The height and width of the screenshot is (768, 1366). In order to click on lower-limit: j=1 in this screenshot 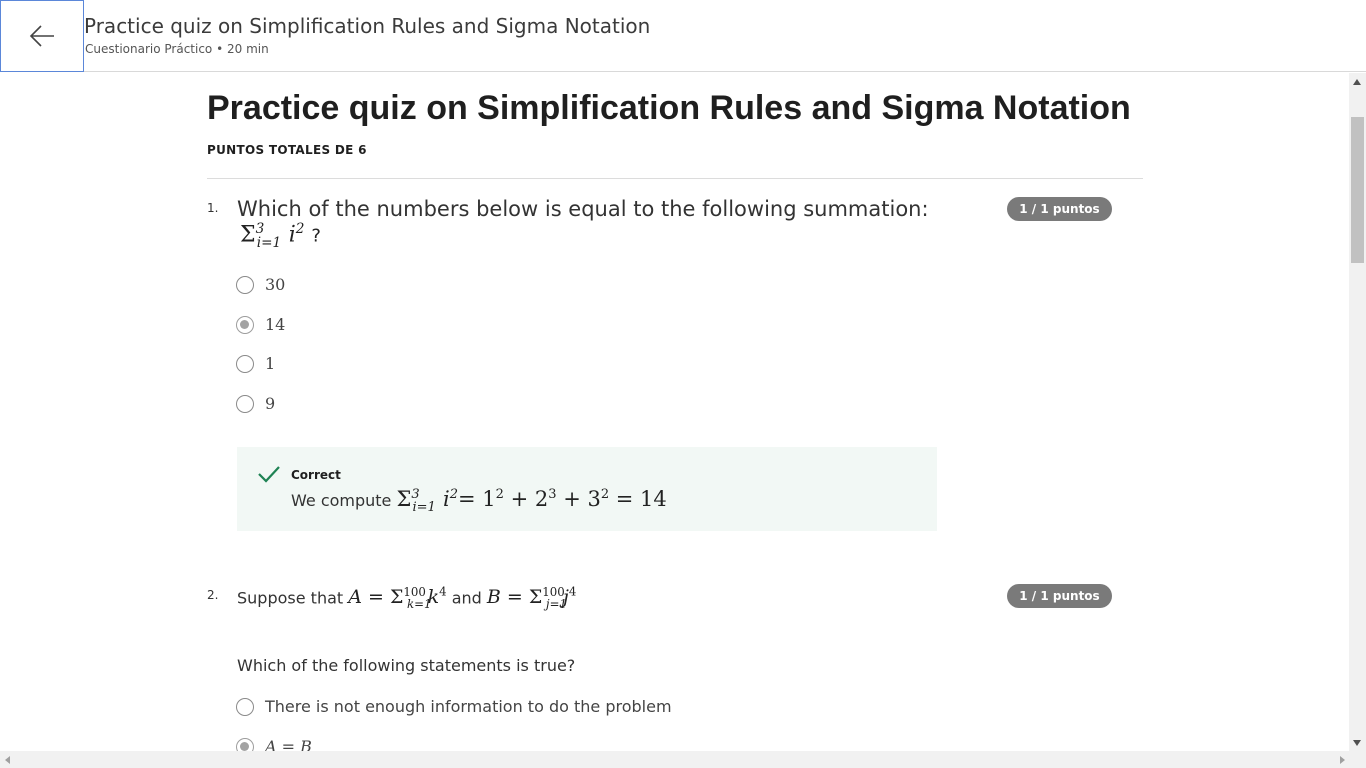, I will do `click(556, 604)`.